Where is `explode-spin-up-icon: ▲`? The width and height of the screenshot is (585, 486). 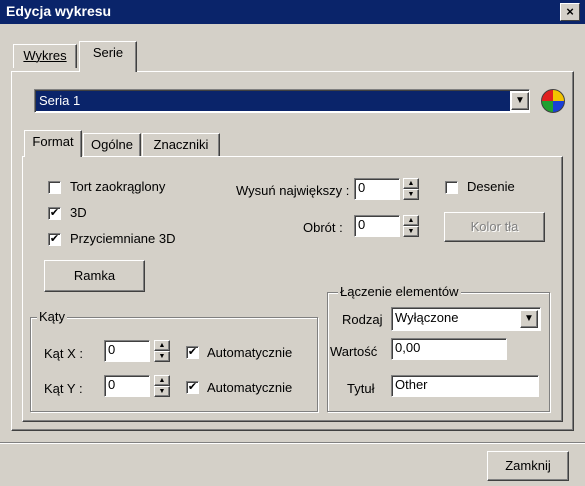 explode-spin-up-icon: ▲ is located at coordinates (411, 183).